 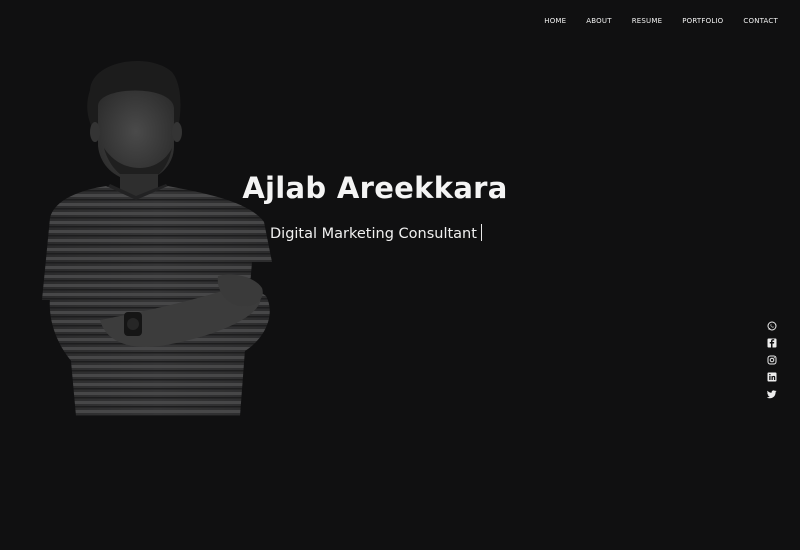 What do you see at coordinates (772, 343) in the screenshot?
I see `facebook-icon` at bounding box center [772, 343].